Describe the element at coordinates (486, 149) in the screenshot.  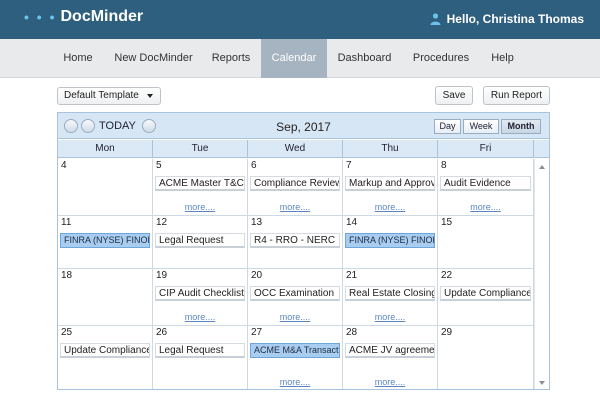
I see `weekday-fri: Fri` at that location.